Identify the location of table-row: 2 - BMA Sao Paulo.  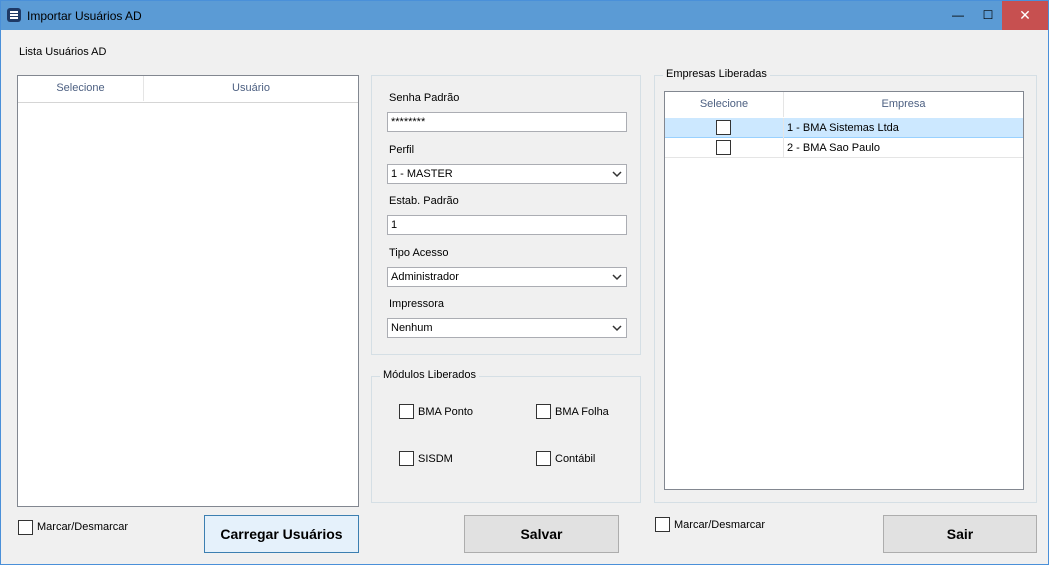
(844, 148).